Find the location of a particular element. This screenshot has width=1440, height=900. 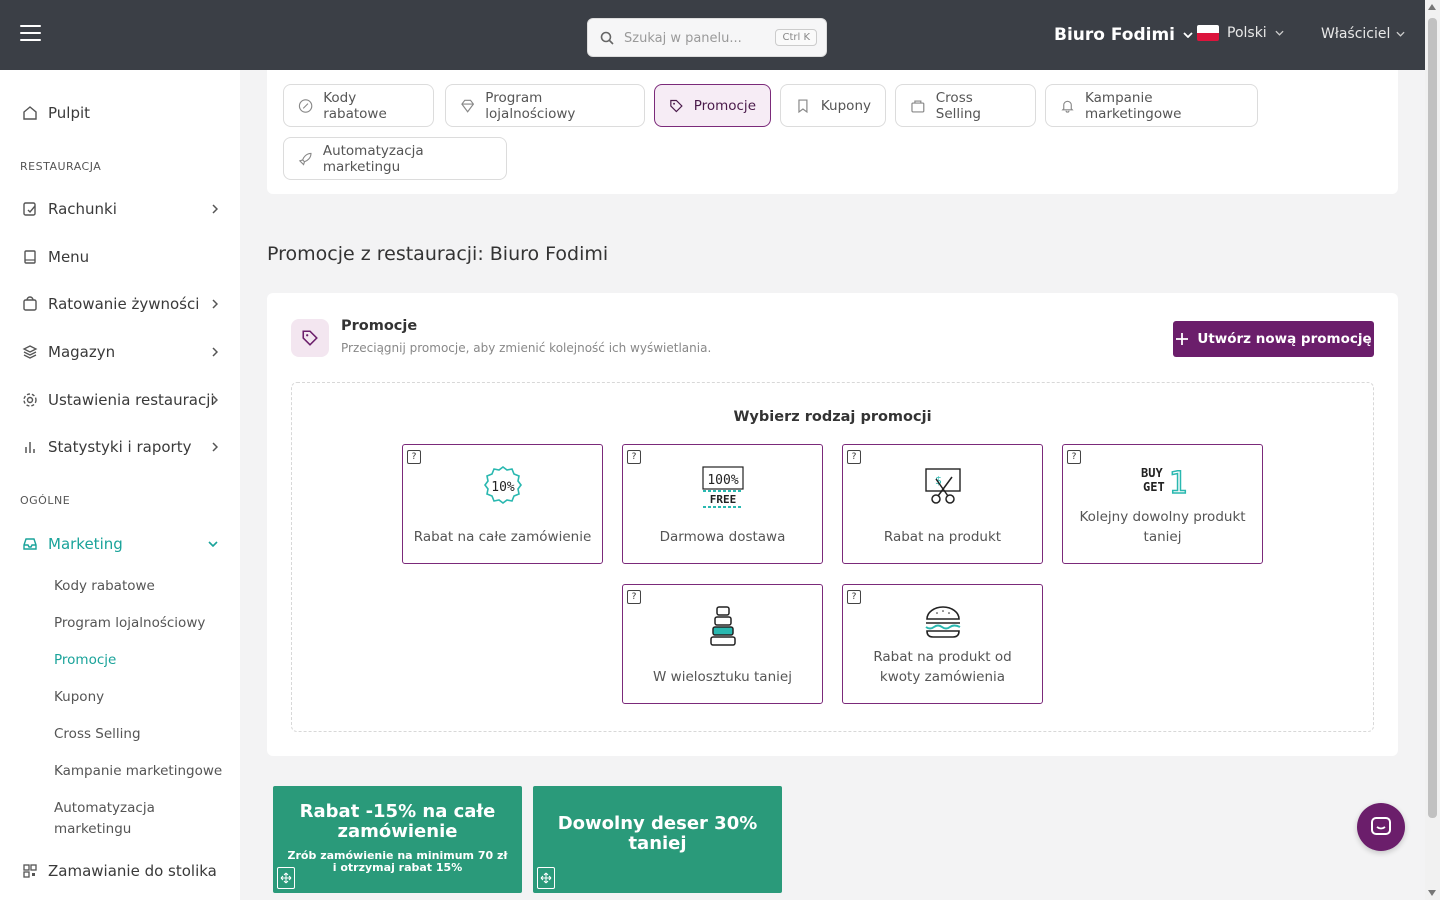

sidebar-section-general: OGÓLNE is located at coordinates (45, 500).